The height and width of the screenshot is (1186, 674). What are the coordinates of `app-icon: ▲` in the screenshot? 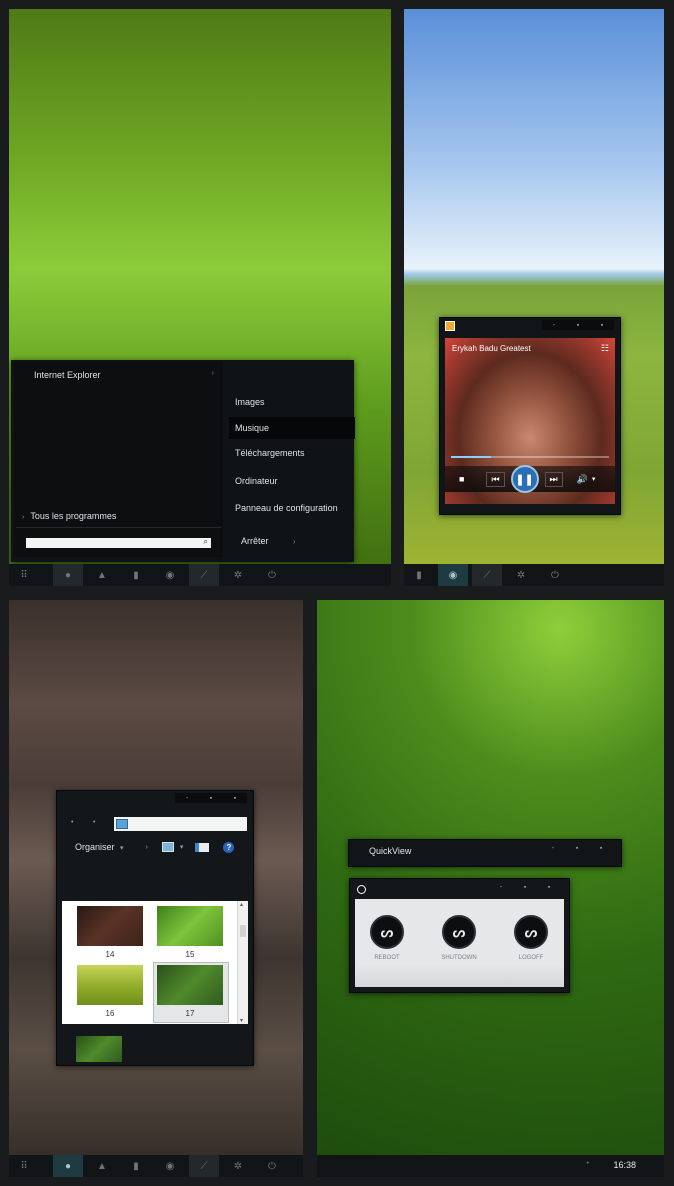 It's located at (102, 575).